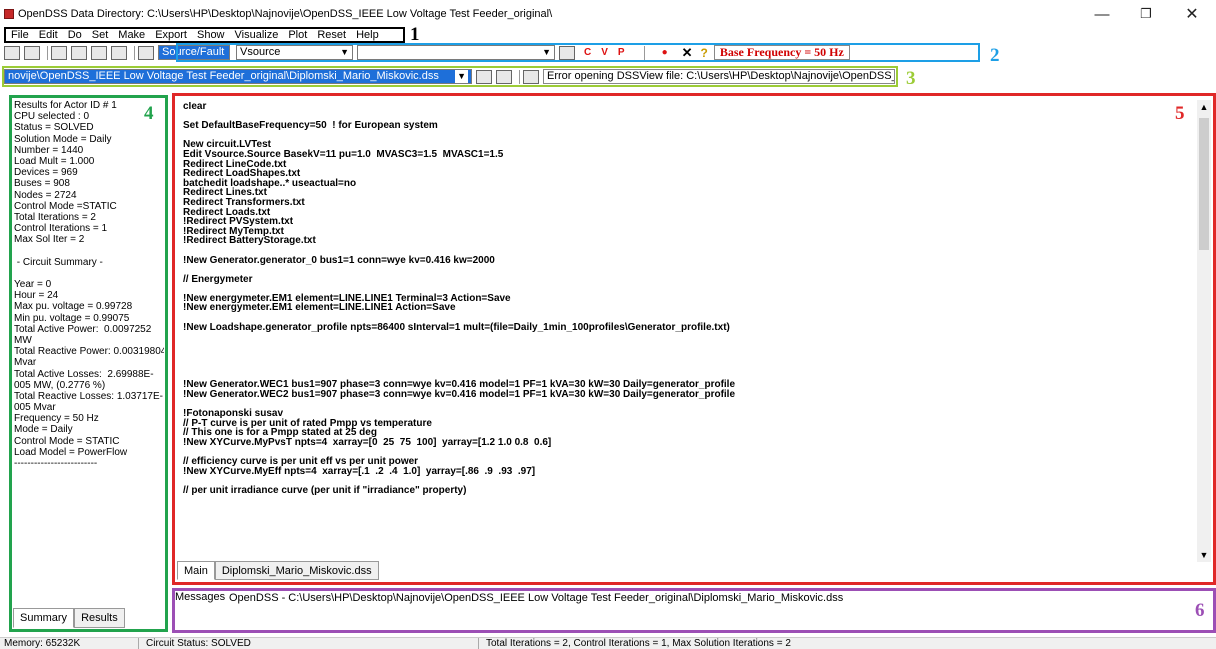  Describe the element at coordinates (9, 14) in the screenshot. I see `app-icon` at that location.